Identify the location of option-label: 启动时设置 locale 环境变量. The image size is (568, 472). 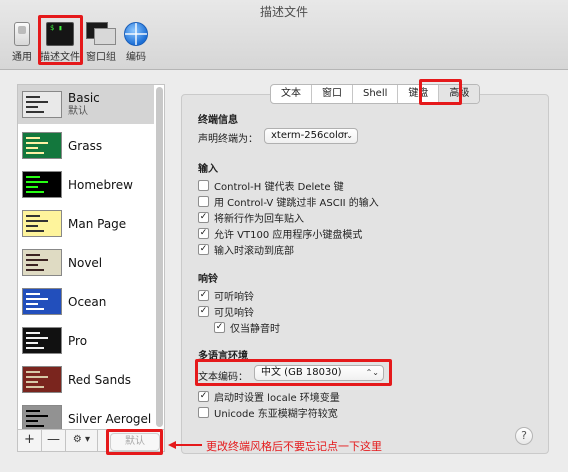
(277, 398).